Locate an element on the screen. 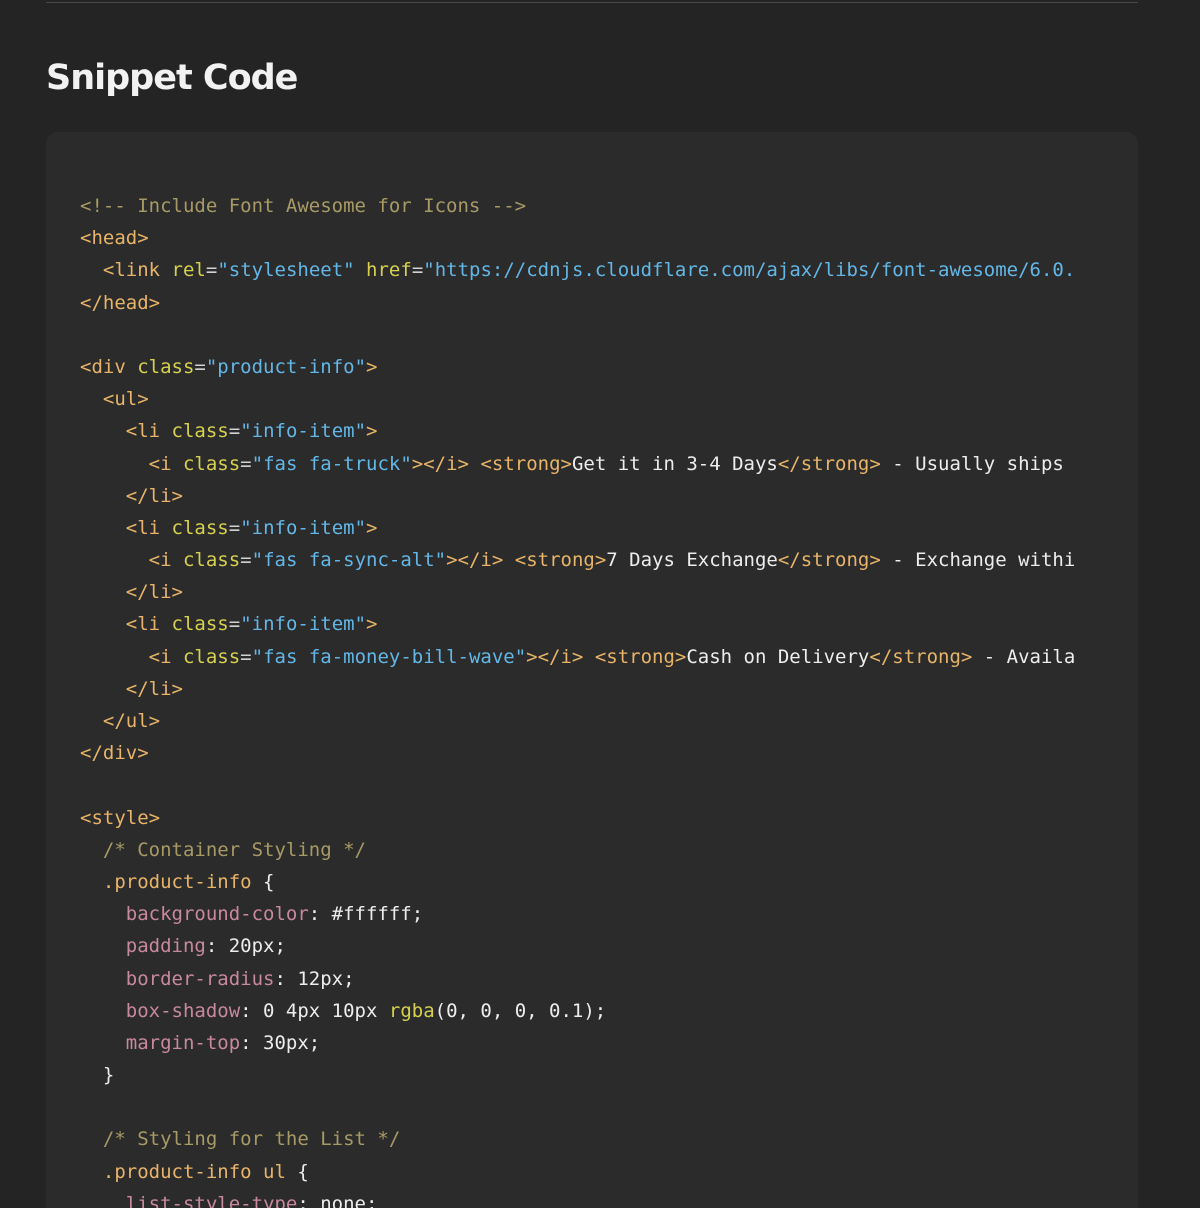 Image resolution: width=1200 pixels, height=1208 pixels. code-token: "fas fa-truck" is located at coordinates (331, 463).